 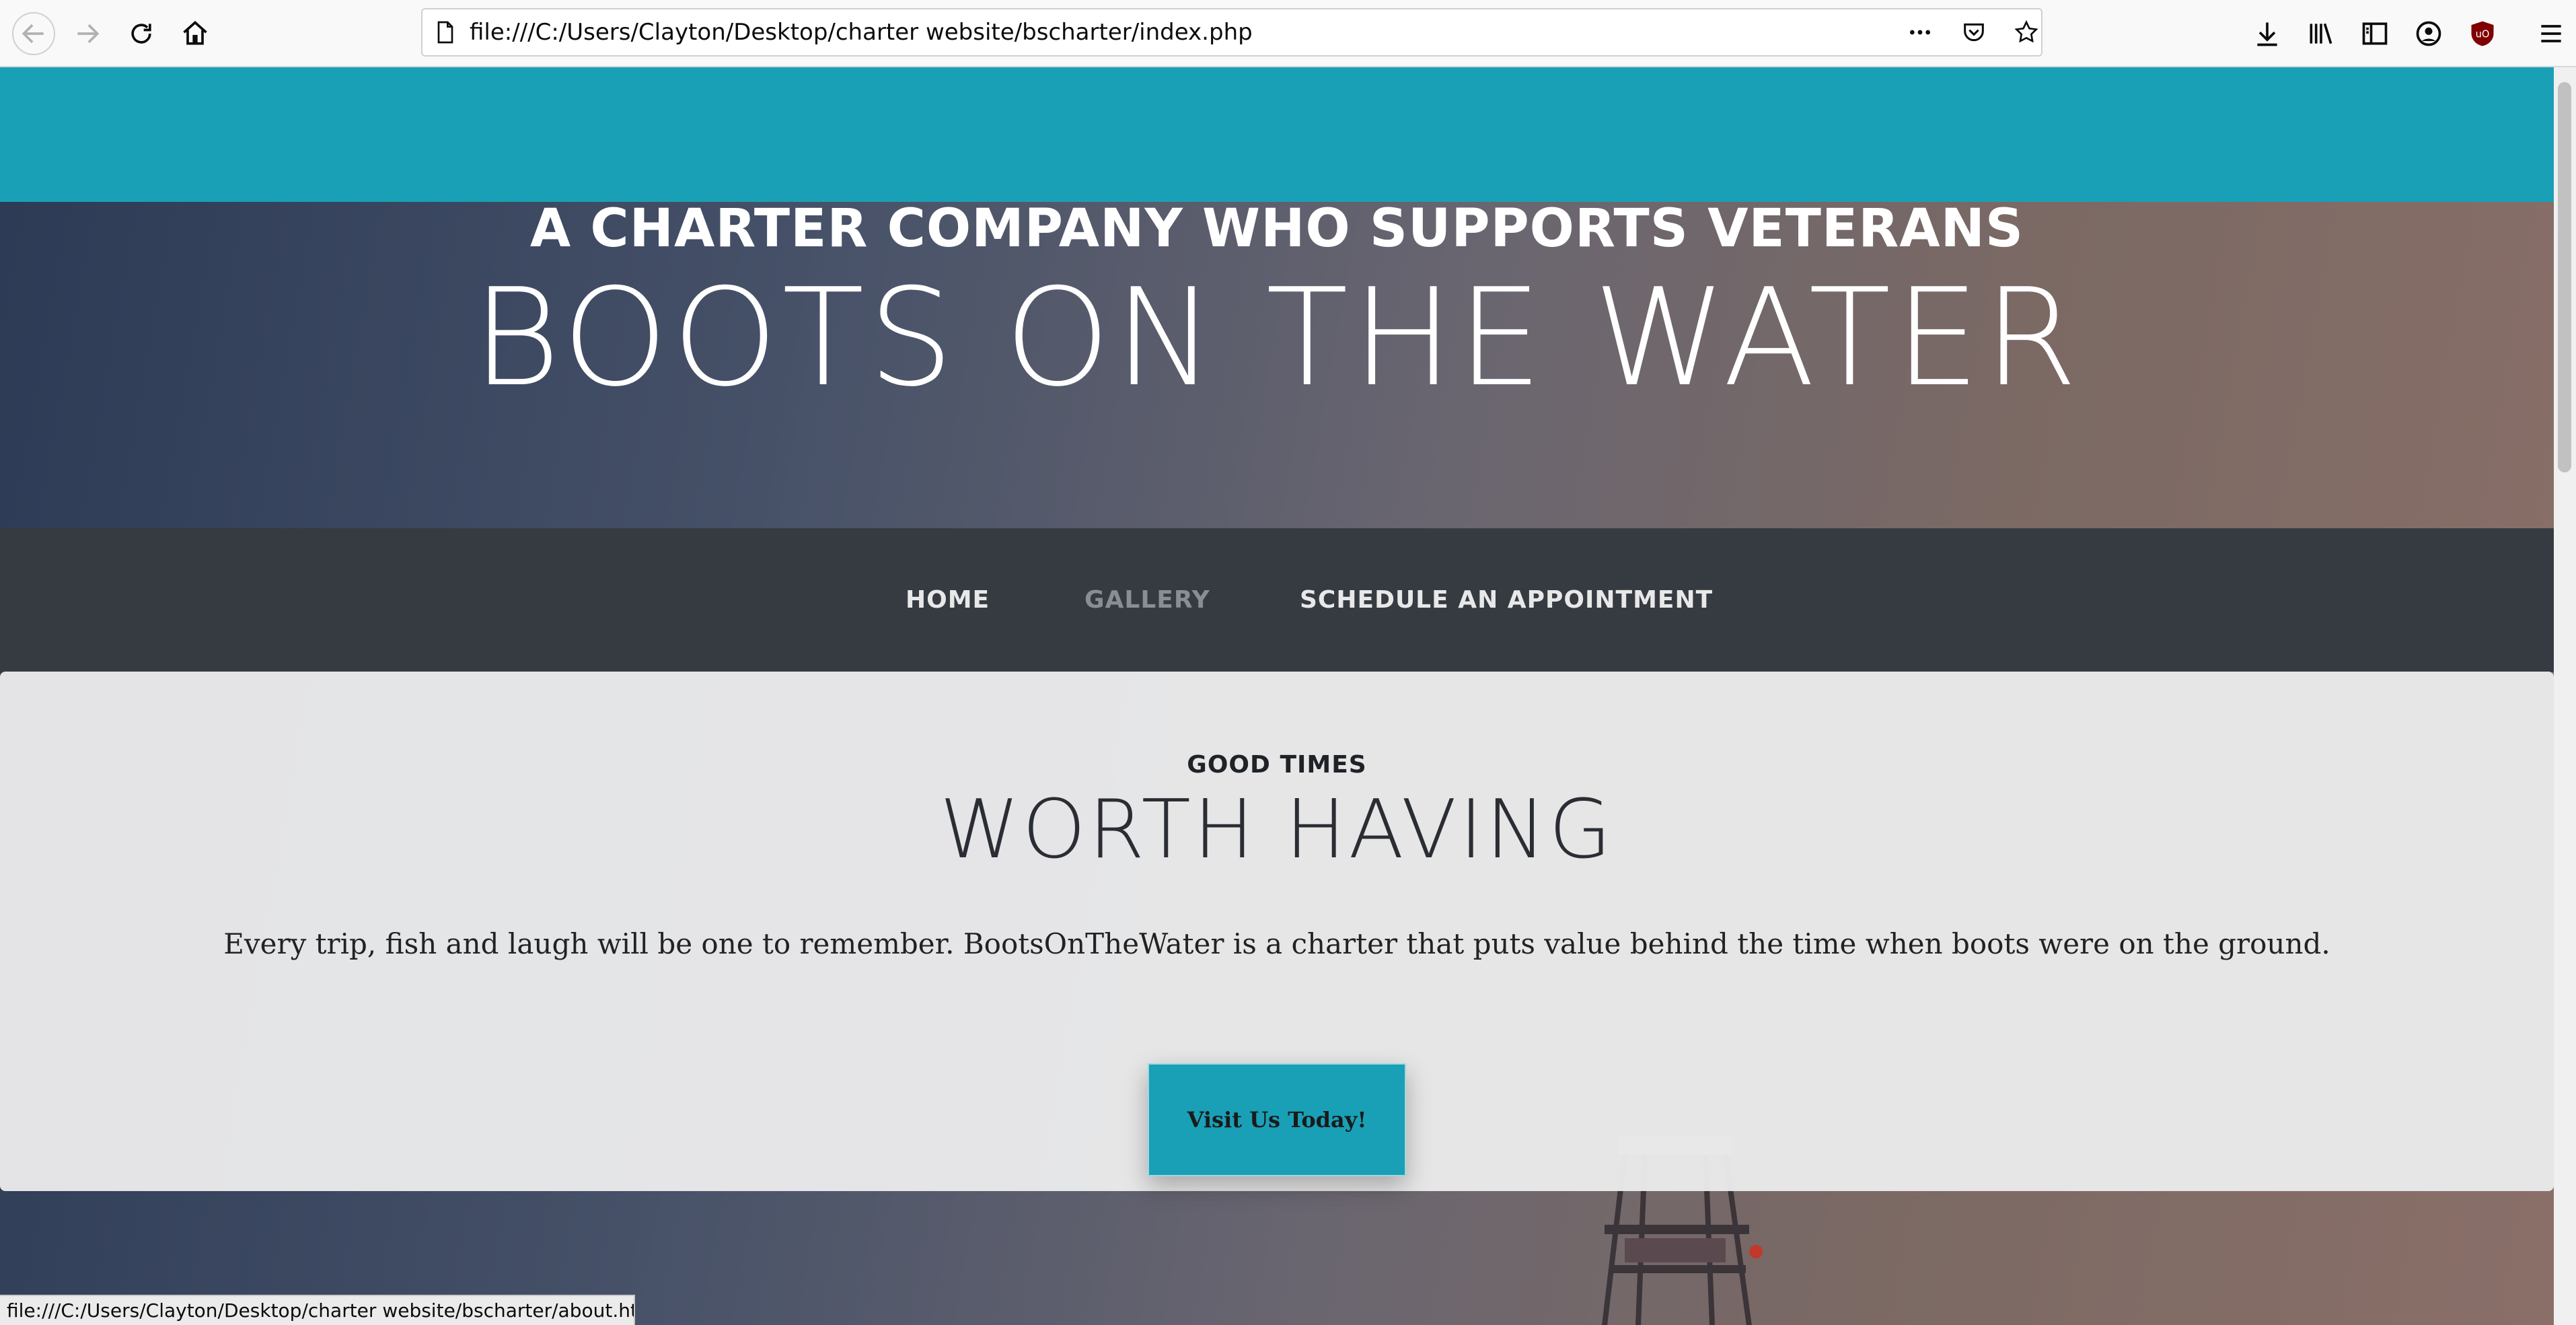 What do you see at coordinates (1277, 765) in the screenshot?
I see `intro-subtitle: GOOD TIMES` at bounding box center [1277, 765].